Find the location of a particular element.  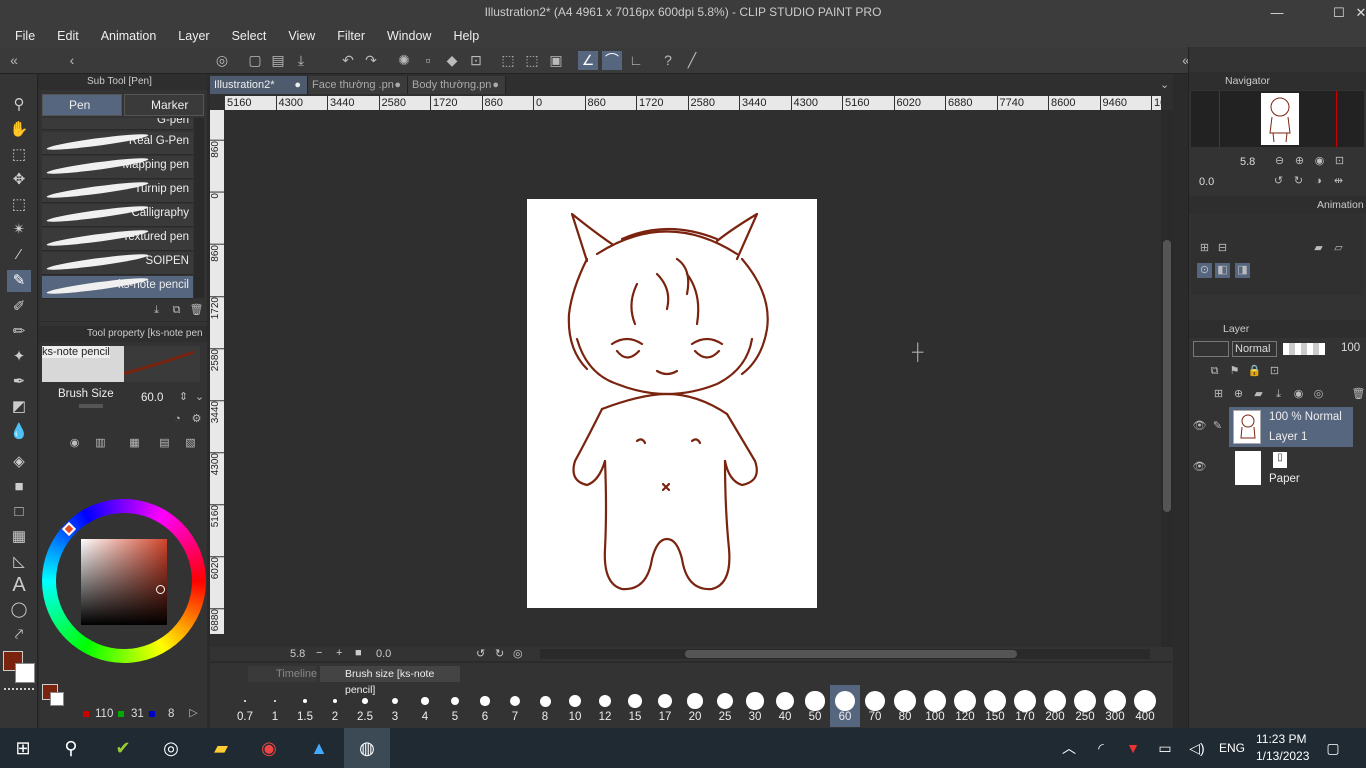

close-tab-icon: ● is located at coordinates (397, 85).